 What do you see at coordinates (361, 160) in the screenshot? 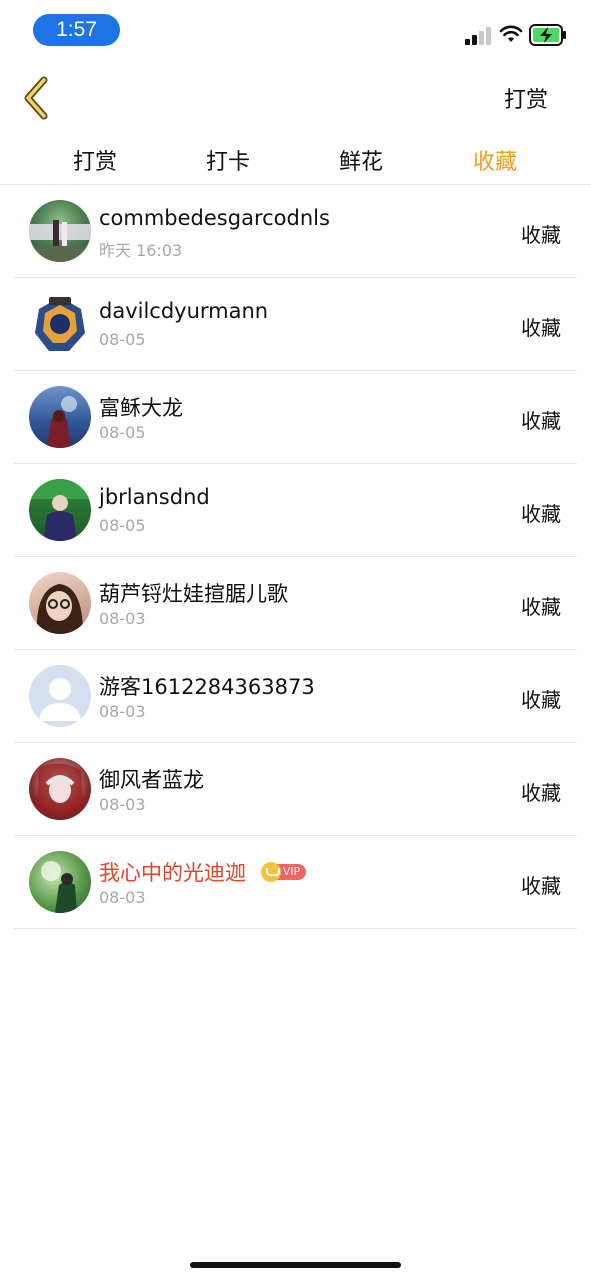
I see `tab-flowers: 鲜花` at bounding box center [361, 160].